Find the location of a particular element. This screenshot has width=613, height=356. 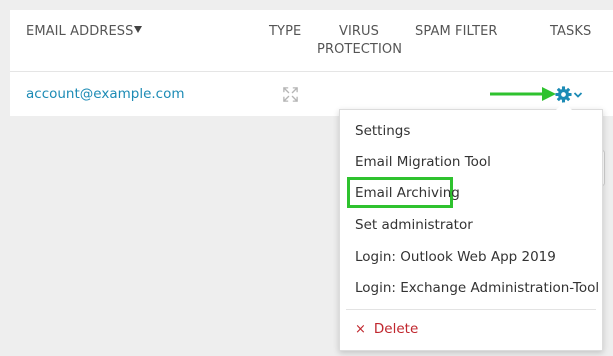

column-header-virus-line1: VIRUS is located at coordinates (359, 31).